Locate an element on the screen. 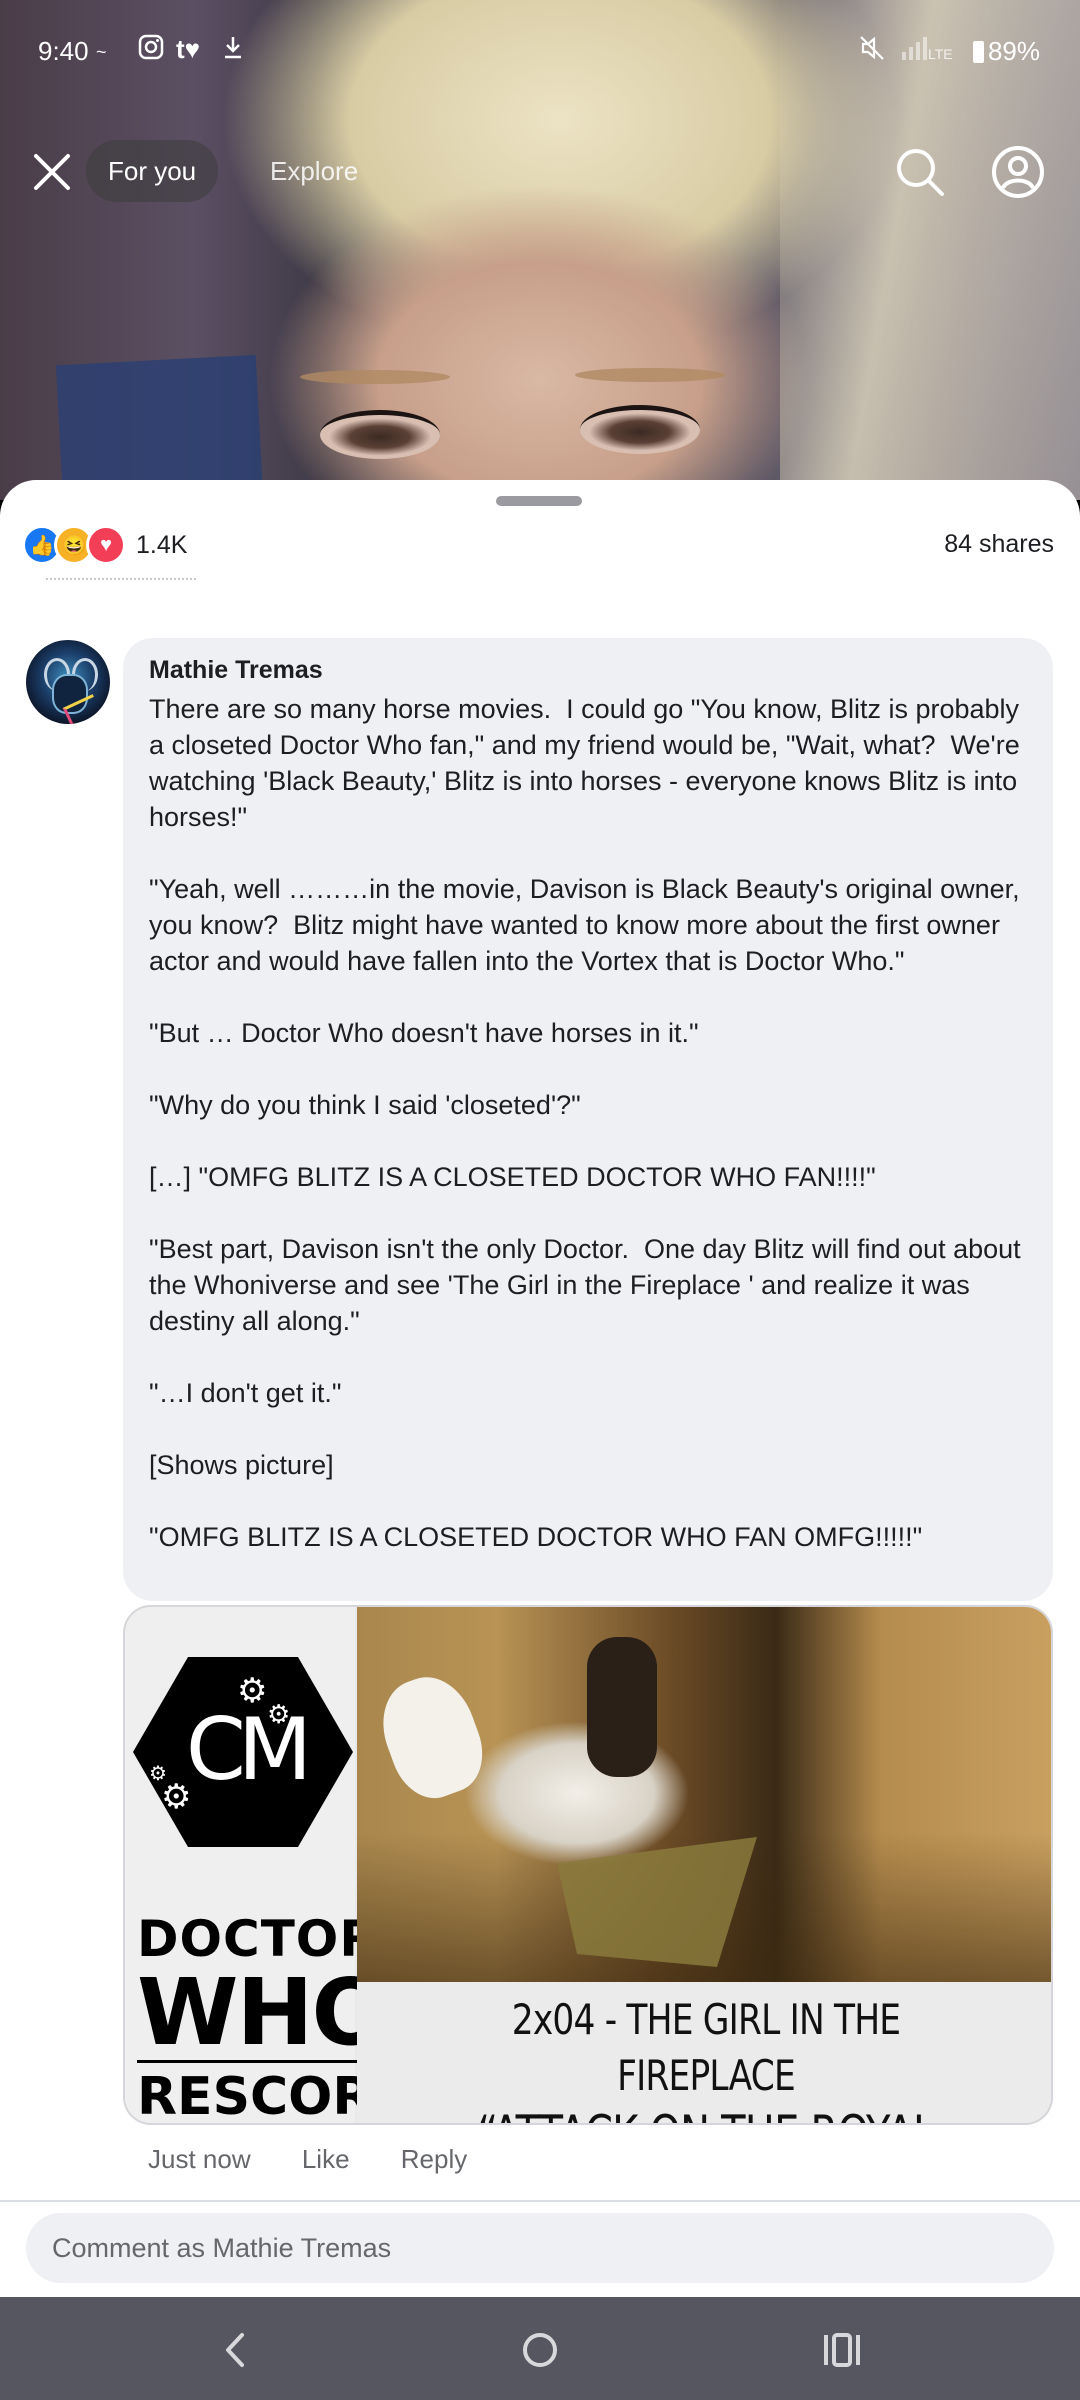  reaction-summary: 👍 😆 ♥ 1.4K is located at coordinates (104, 545).